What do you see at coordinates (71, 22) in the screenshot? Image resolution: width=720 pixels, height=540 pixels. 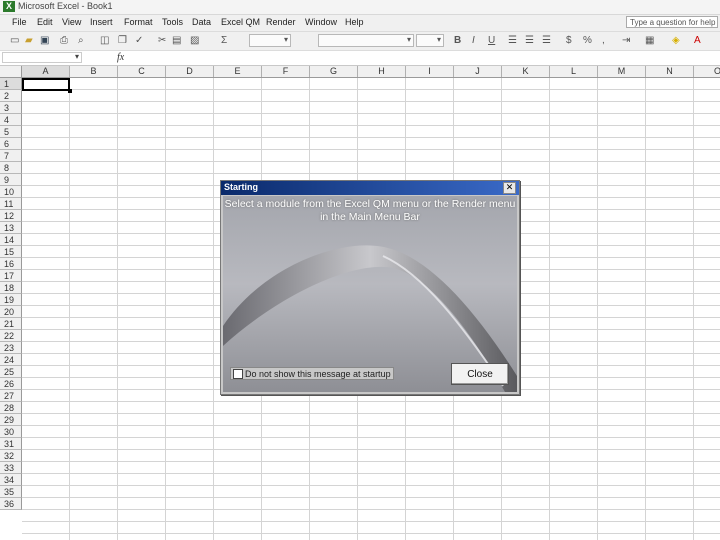 I see `menu-view: View` at bounding box center [71, 22].